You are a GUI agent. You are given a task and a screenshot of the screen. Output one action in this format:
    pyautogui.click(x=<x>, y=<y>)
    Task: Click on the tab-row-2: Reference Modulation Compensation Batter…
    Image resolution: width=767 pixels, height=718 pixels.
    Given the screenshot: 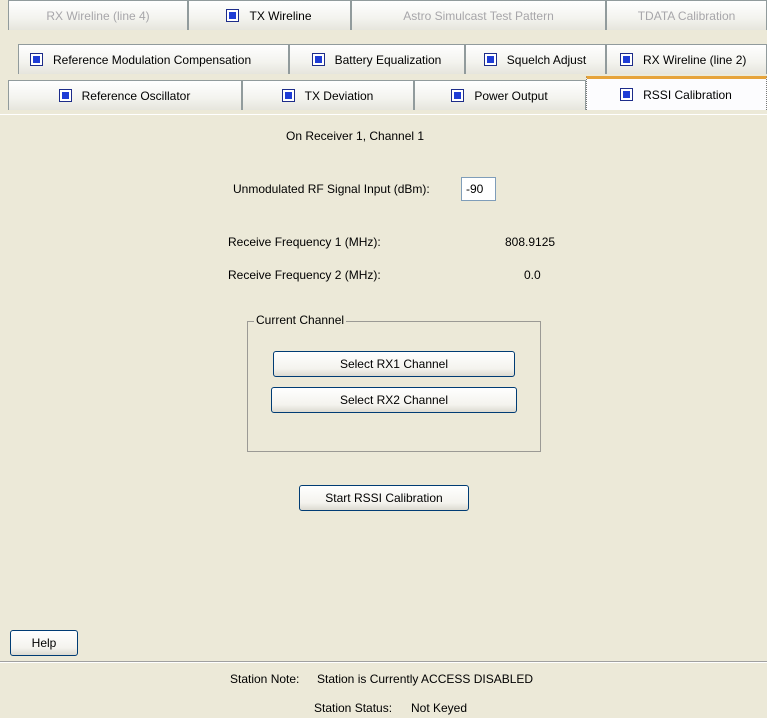 What is the action you would take?
    pyautogui.click(x=383, y=59)
    